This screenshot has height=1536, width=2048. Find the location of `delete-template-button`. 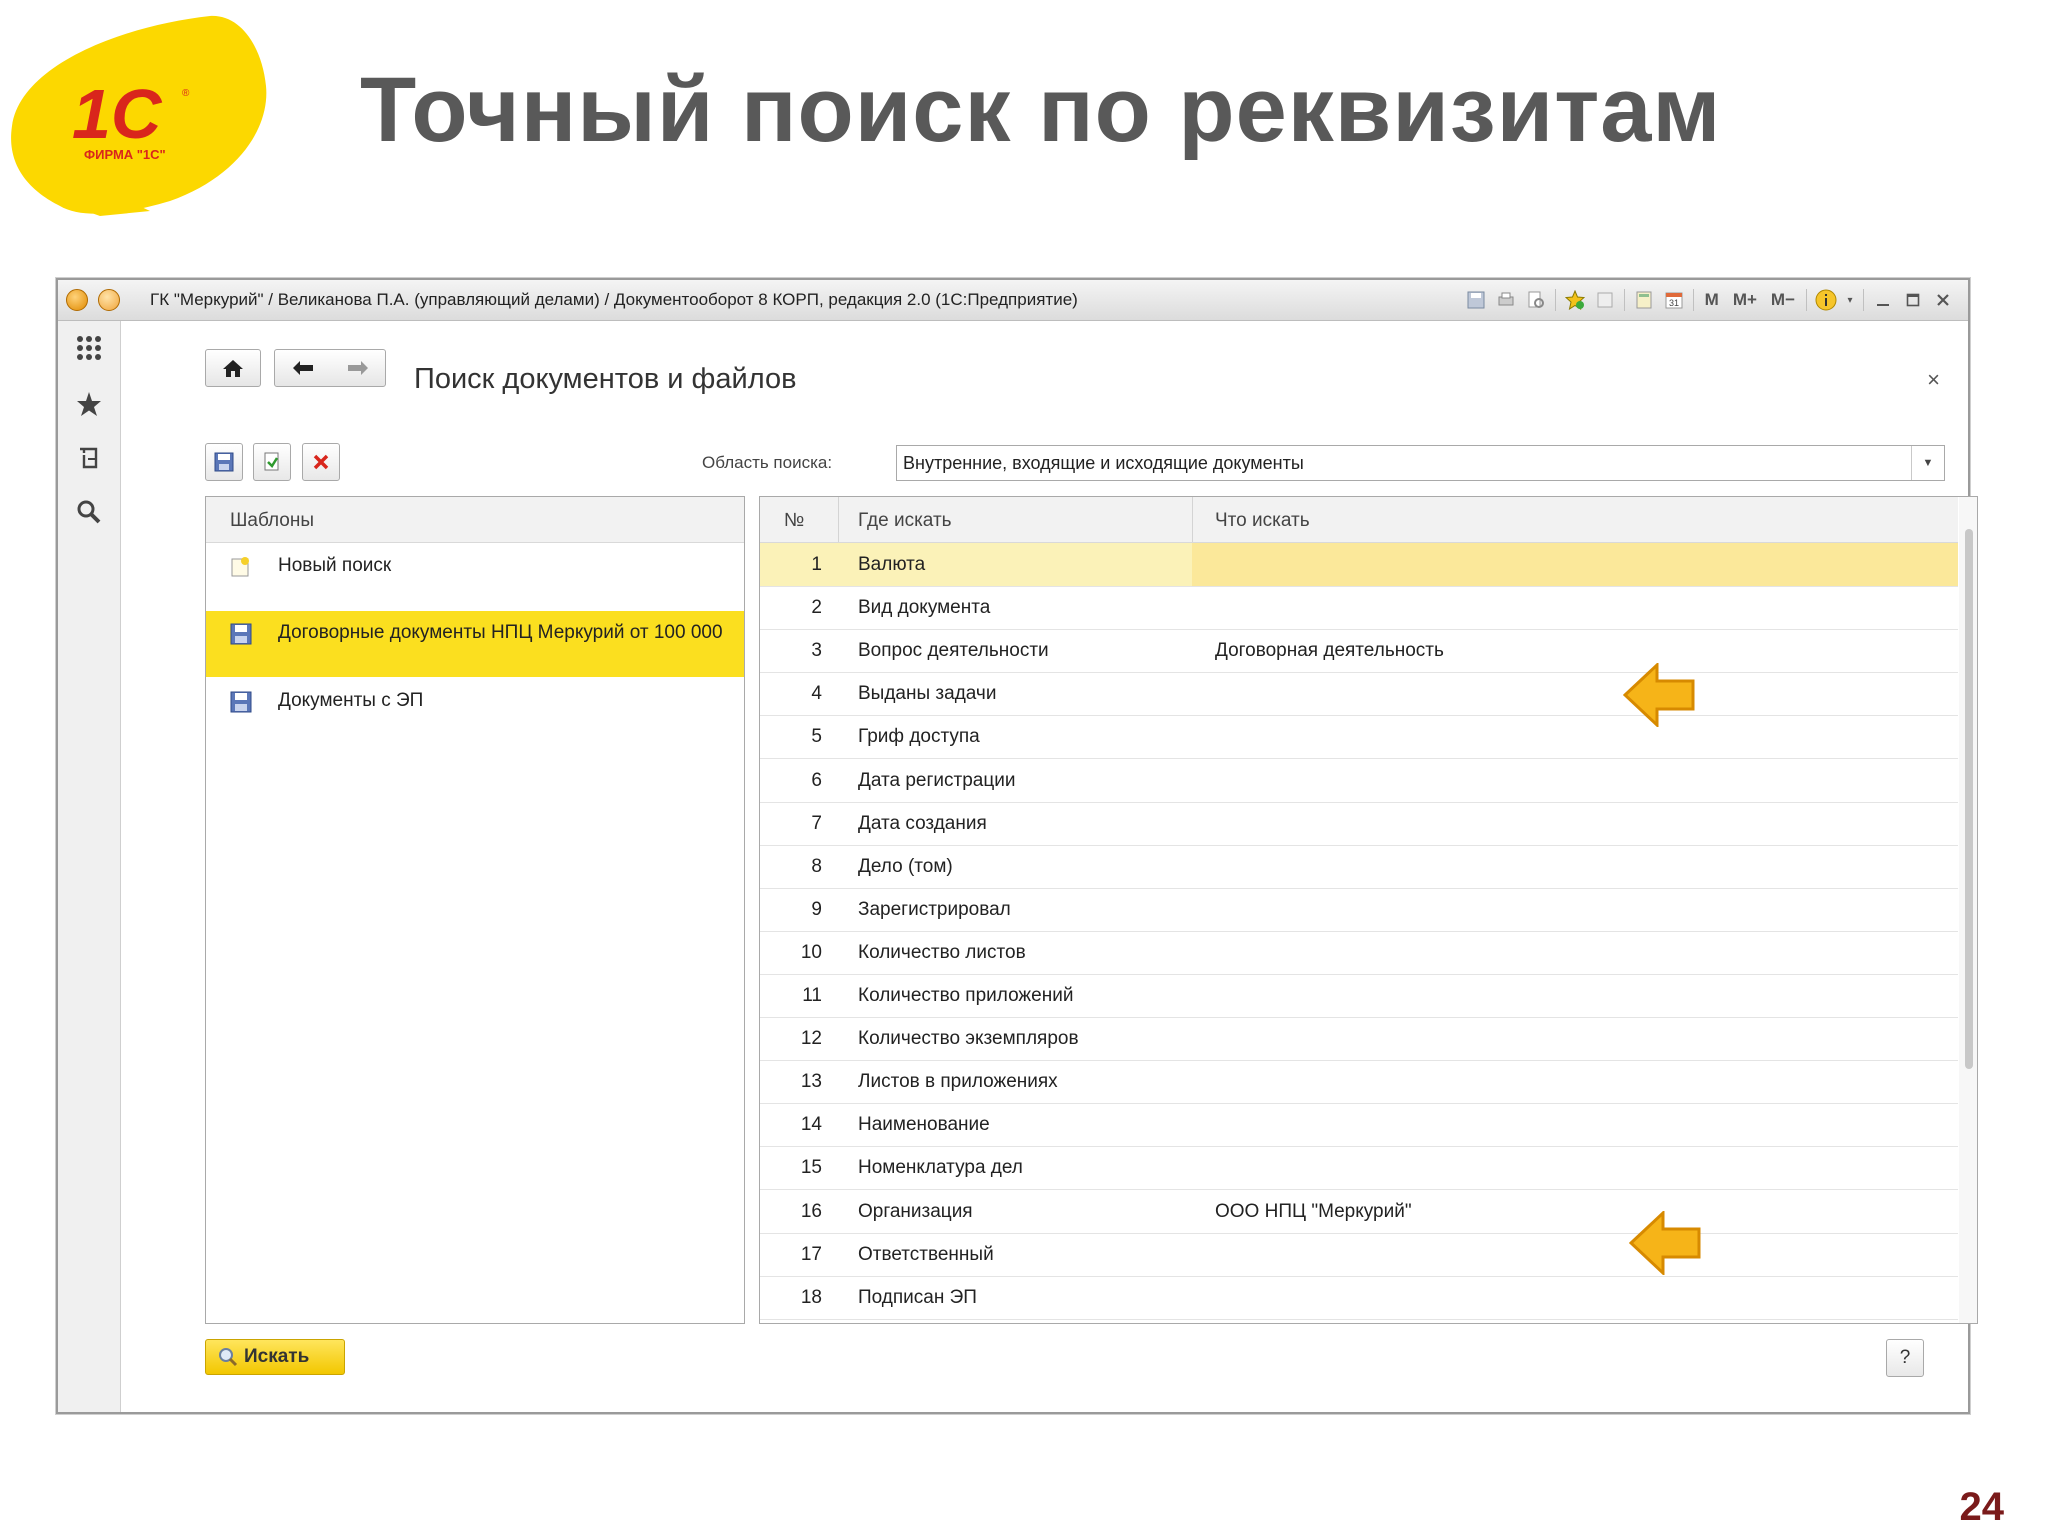

delete-template-button is located at coordinates (321, 462).